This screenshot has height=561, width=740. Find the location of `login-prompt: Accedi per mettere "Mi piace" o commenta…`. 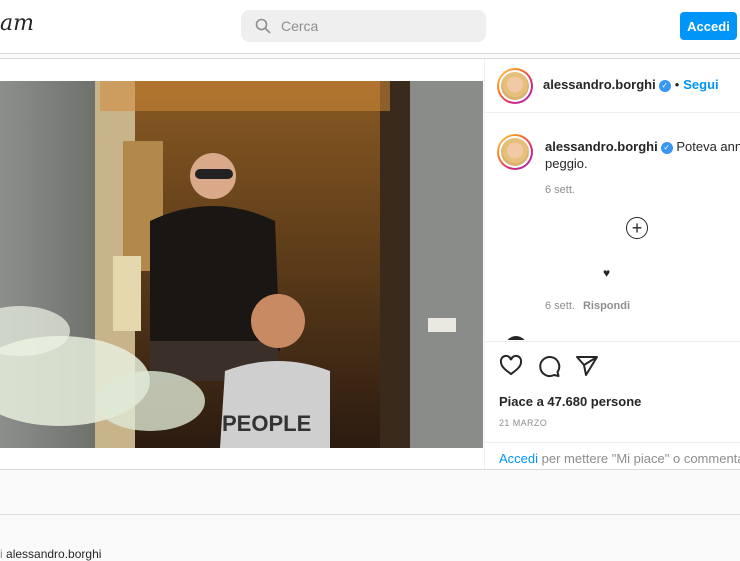

login-prompt: Accedi per mettere "Mi piace" o commenta… is located at coordinates (612, 456).